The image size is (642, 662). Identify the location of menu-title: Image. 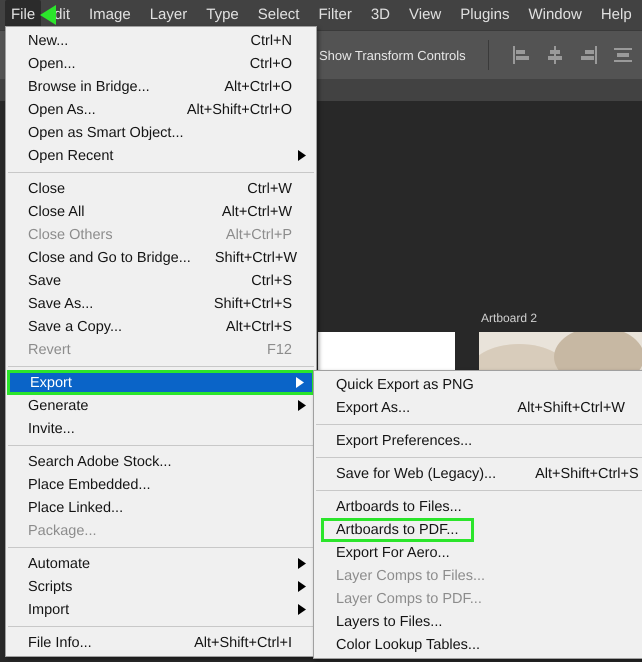
(110, 15).